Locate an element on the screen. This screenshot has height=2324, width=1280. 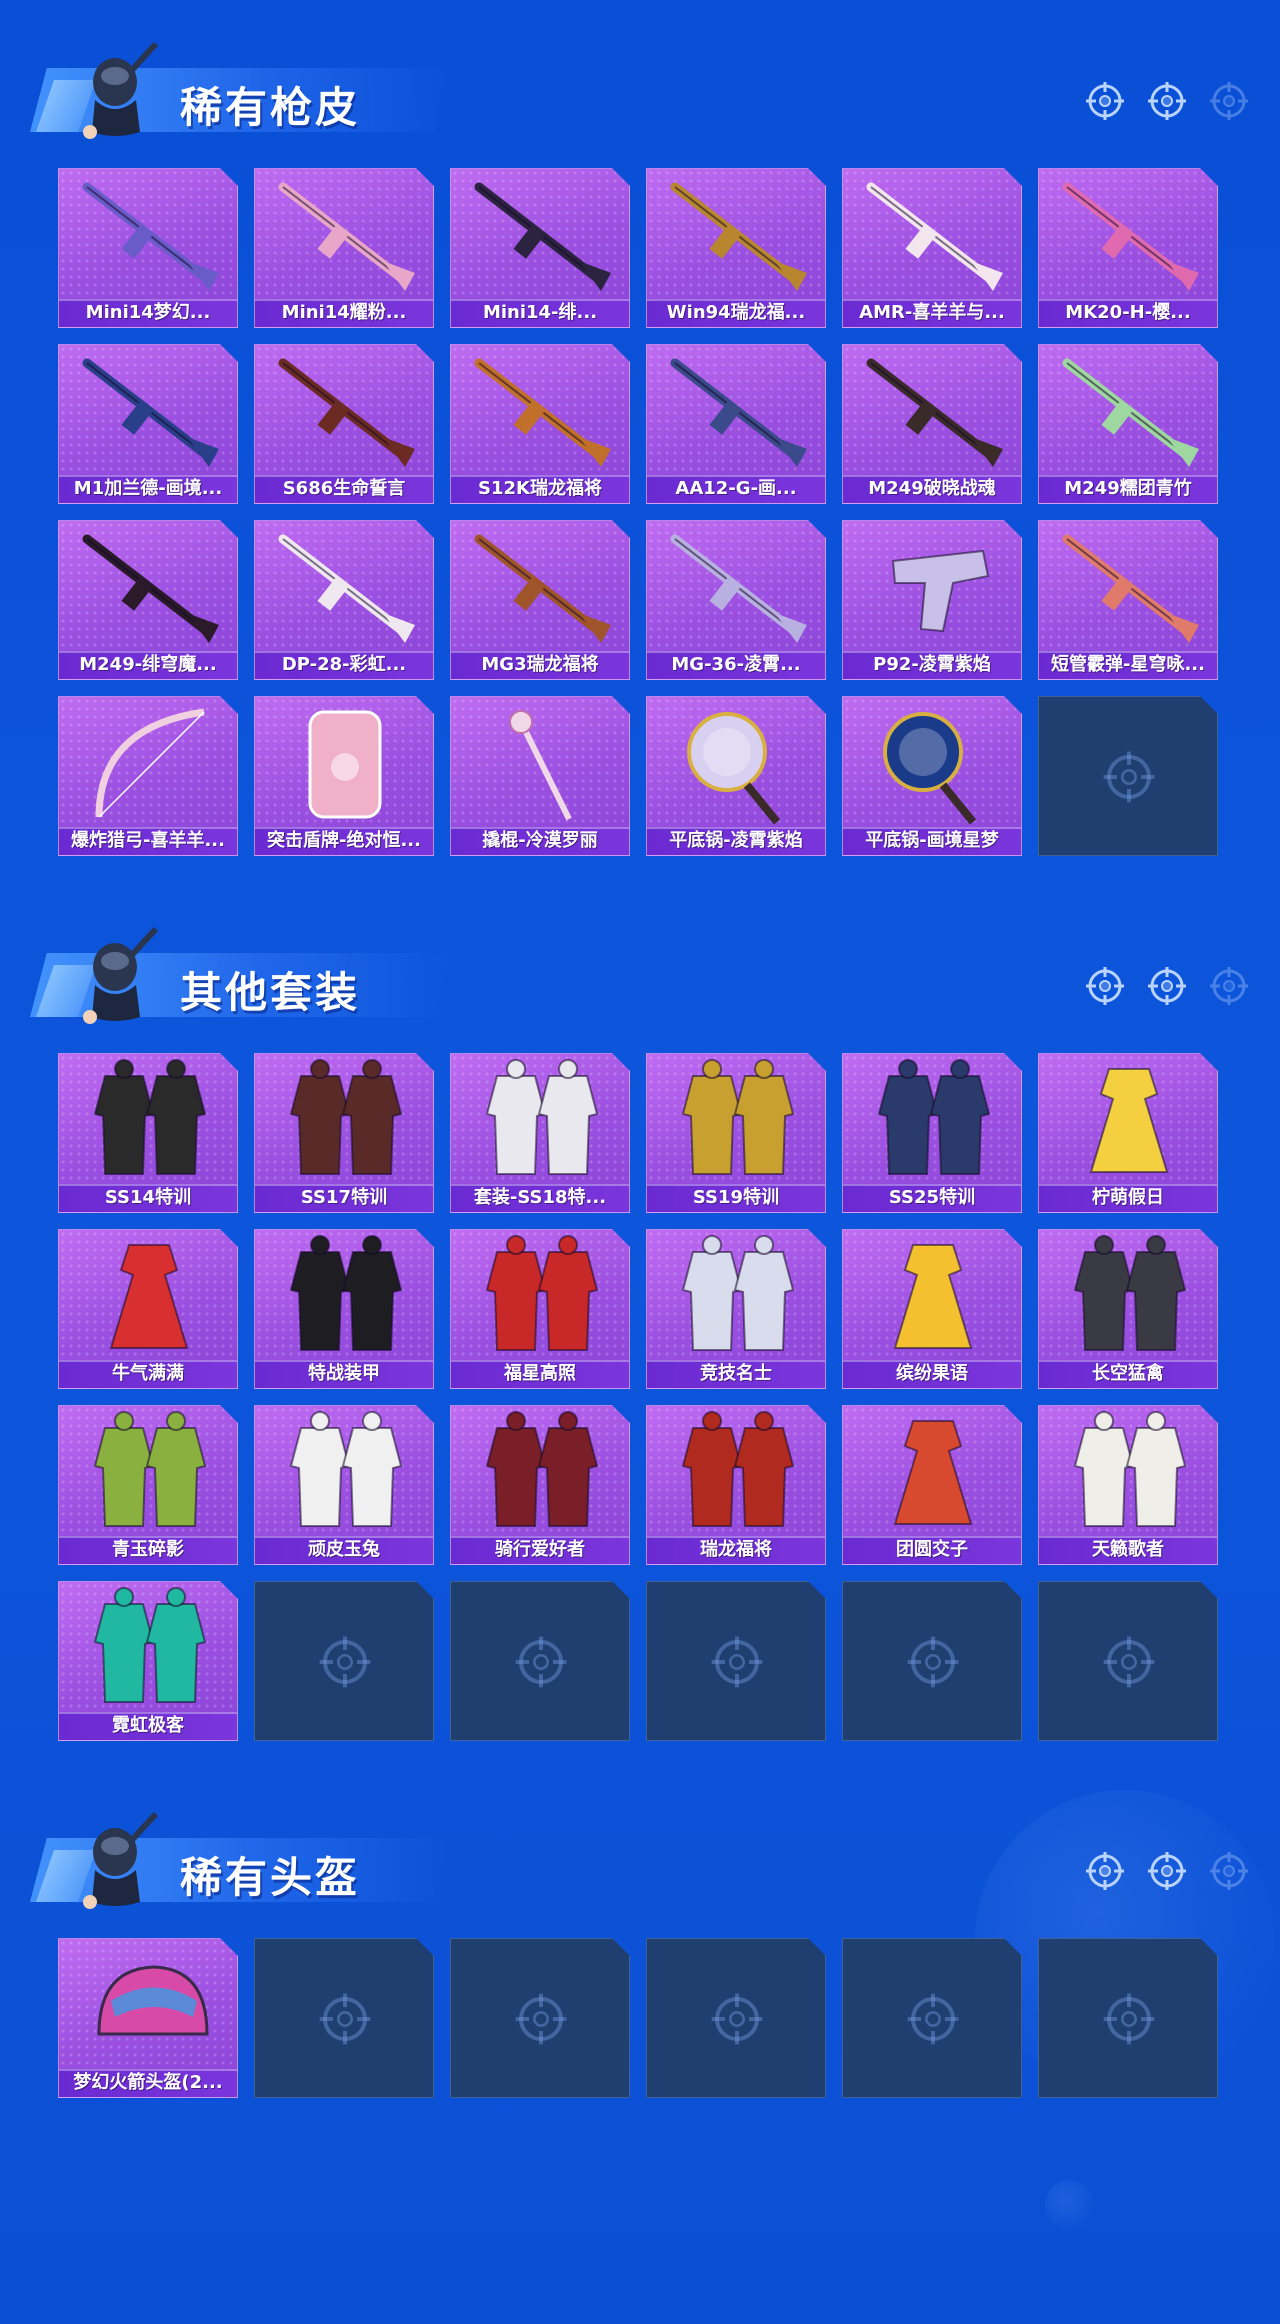
item-card: SS14特训 is located at coordinates (148, 1133).